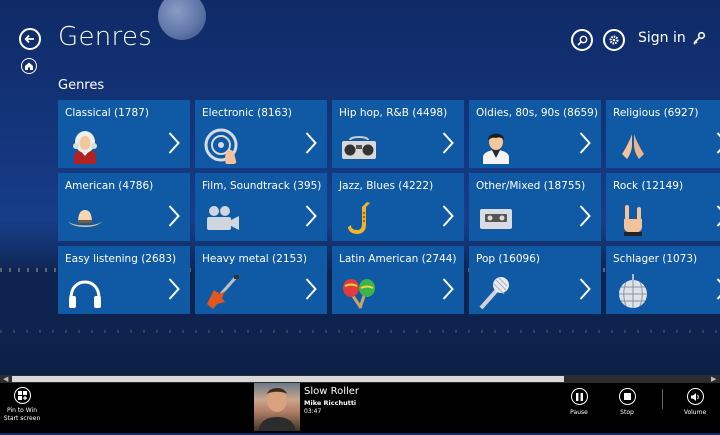 The image size is (720, 435). What do you see at coordinates (359, 218) in the screenshot?
I see `saxophone-icon` at bounding box center [359, 218].